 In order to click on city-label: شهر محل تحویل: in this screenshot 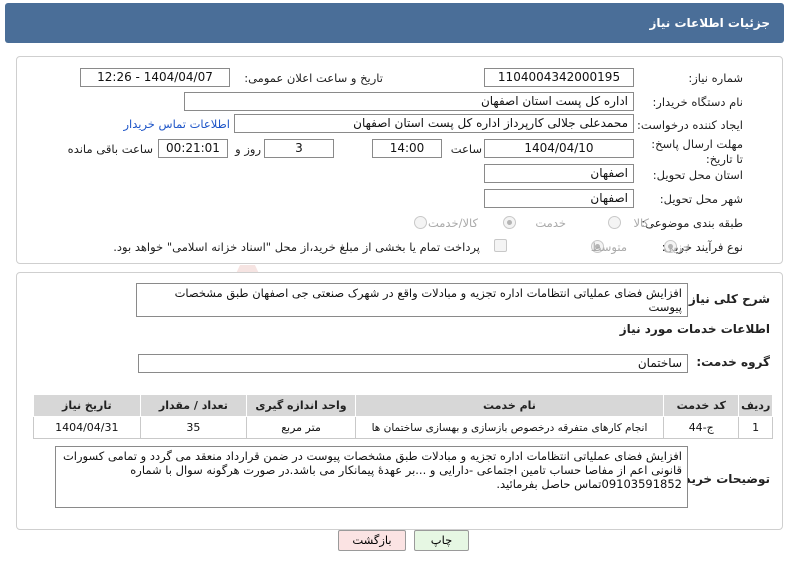, I will do `click(701, 199)`.